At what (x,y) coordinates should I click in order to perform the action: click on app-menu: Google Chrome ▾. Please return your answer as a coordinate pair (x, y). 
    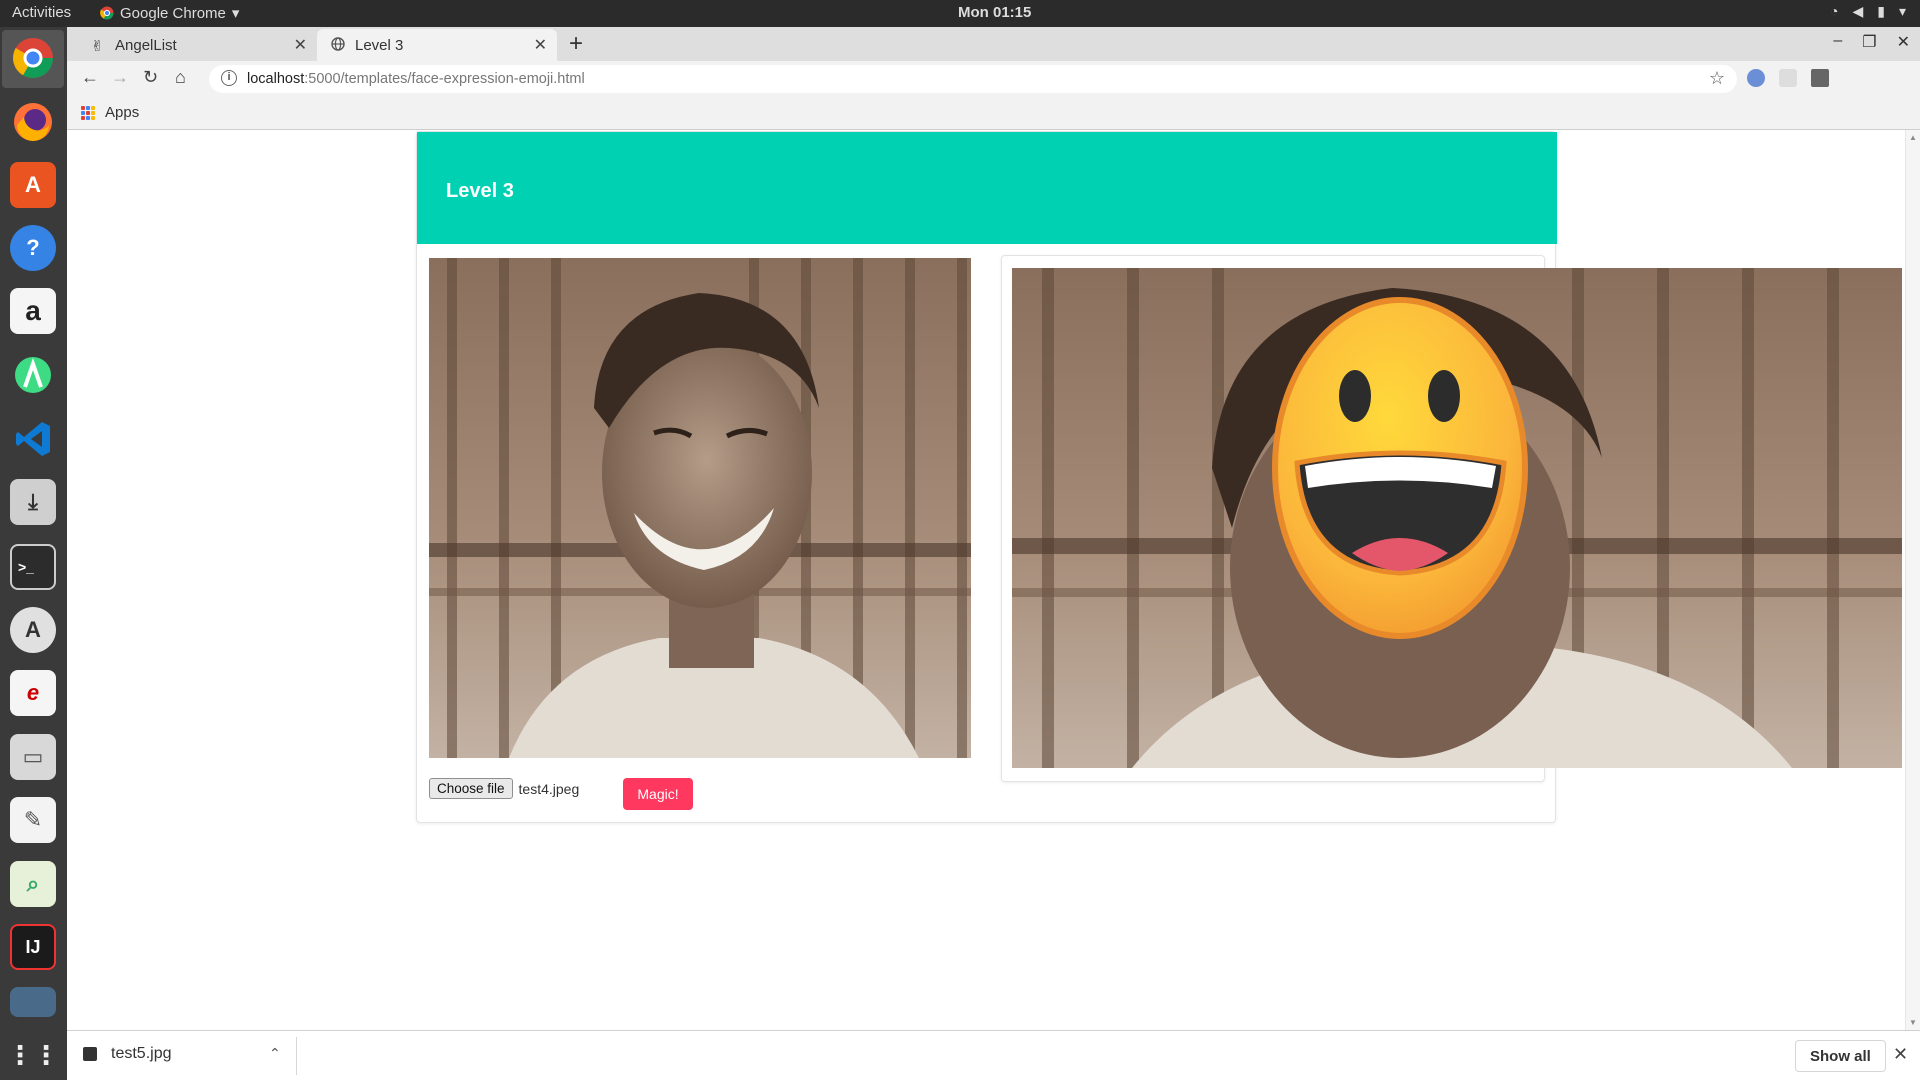
    Looking at the image, I should click on (169, 13).